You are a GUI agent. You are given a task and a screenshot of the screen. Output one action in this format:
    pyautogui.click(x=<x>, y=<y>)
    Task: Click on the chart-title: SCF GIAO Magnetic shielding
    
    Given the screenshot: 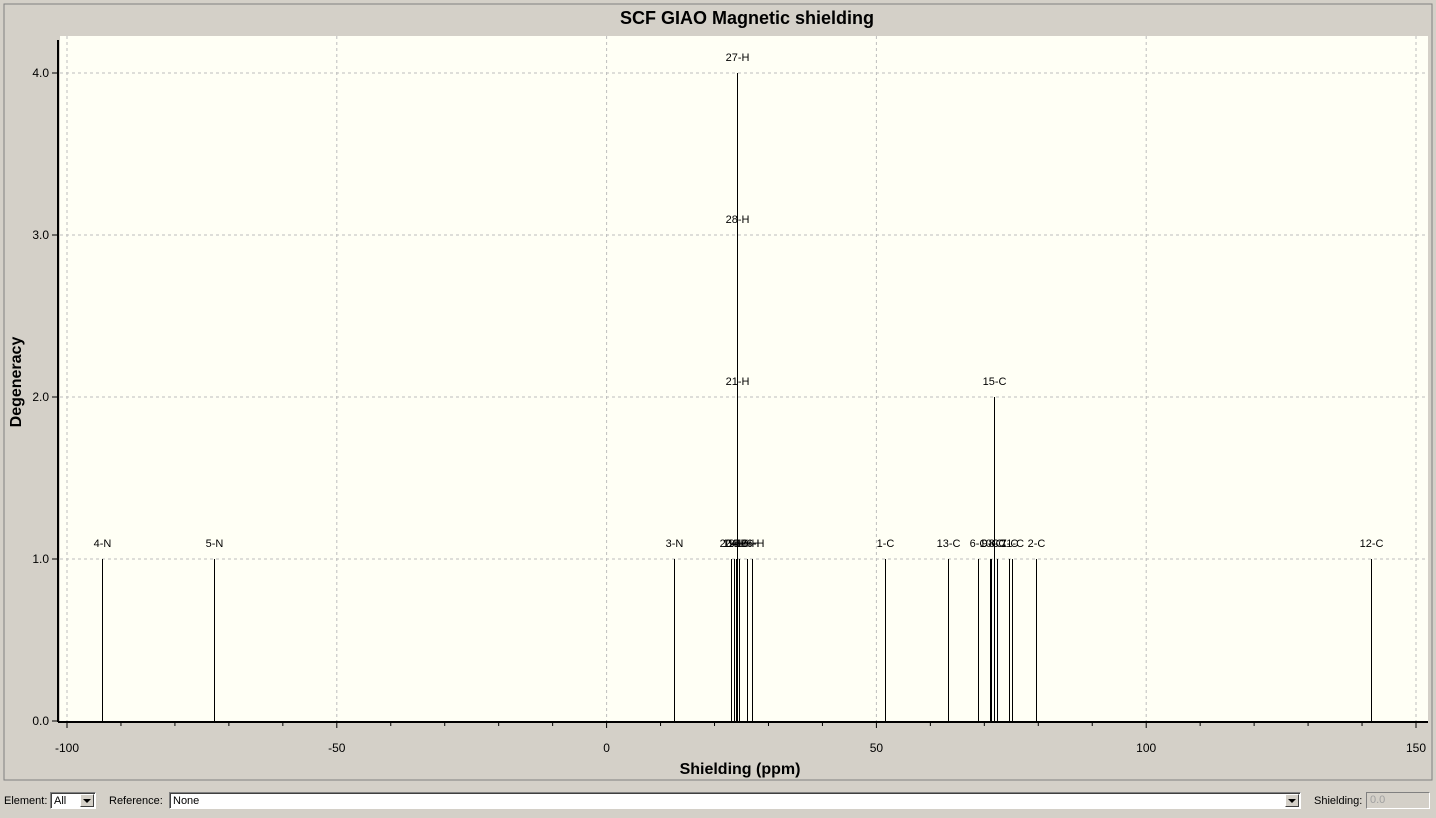 What is the action you would take?
    pyautogui.click(x=747, y=18)
    